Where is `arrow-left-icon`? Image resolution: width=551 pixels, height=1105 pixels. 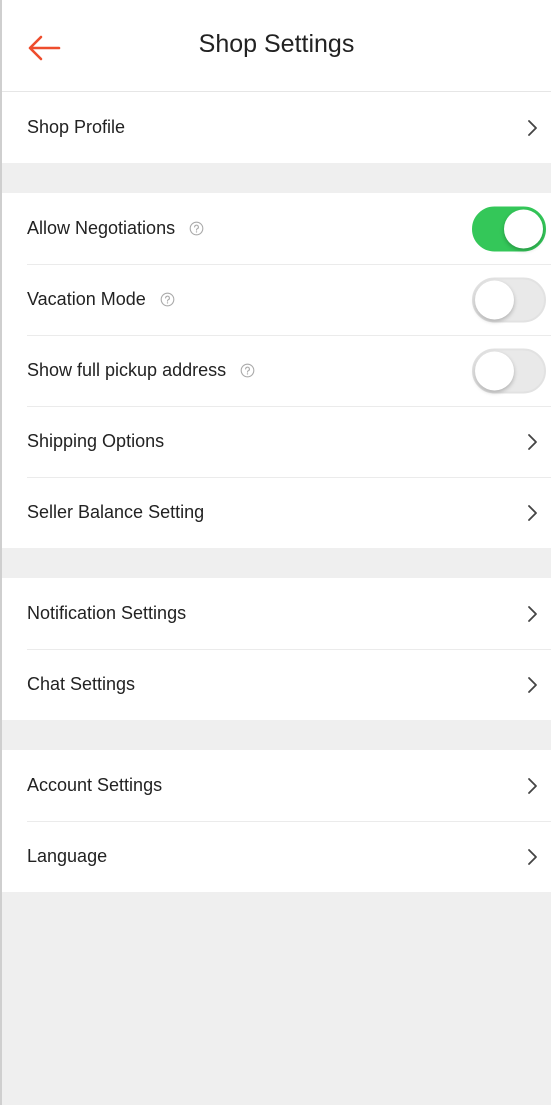 arrow-left-icon is located at coordinates (44, 48).